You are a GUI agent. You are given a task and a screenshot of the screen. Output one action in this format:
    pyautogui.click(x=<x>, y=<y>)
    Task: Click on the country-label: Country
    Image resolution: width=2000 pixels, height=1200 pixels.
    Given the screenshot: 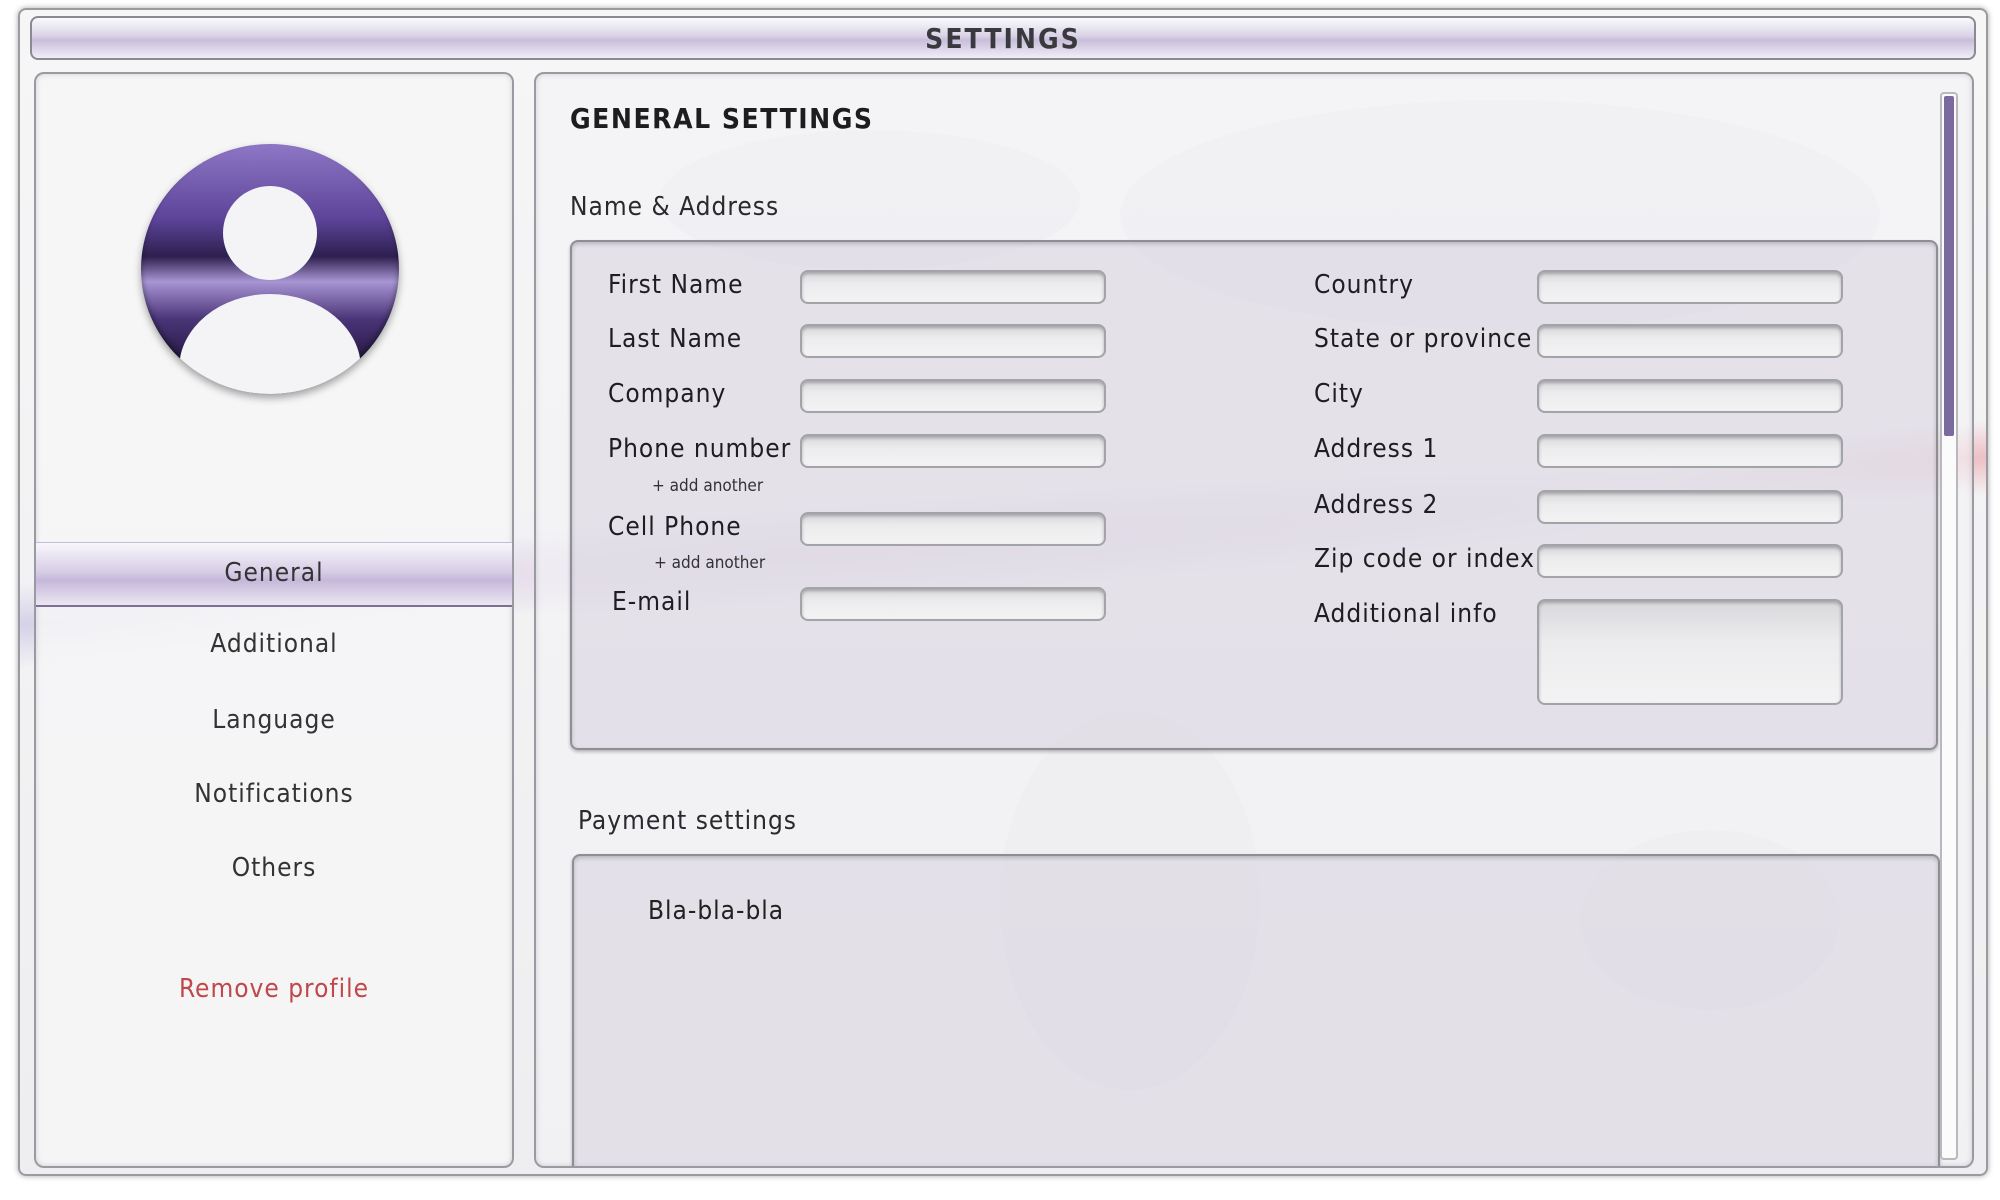 What is the action you would take?
    pyautogui.click(x=1364, y=285)
    